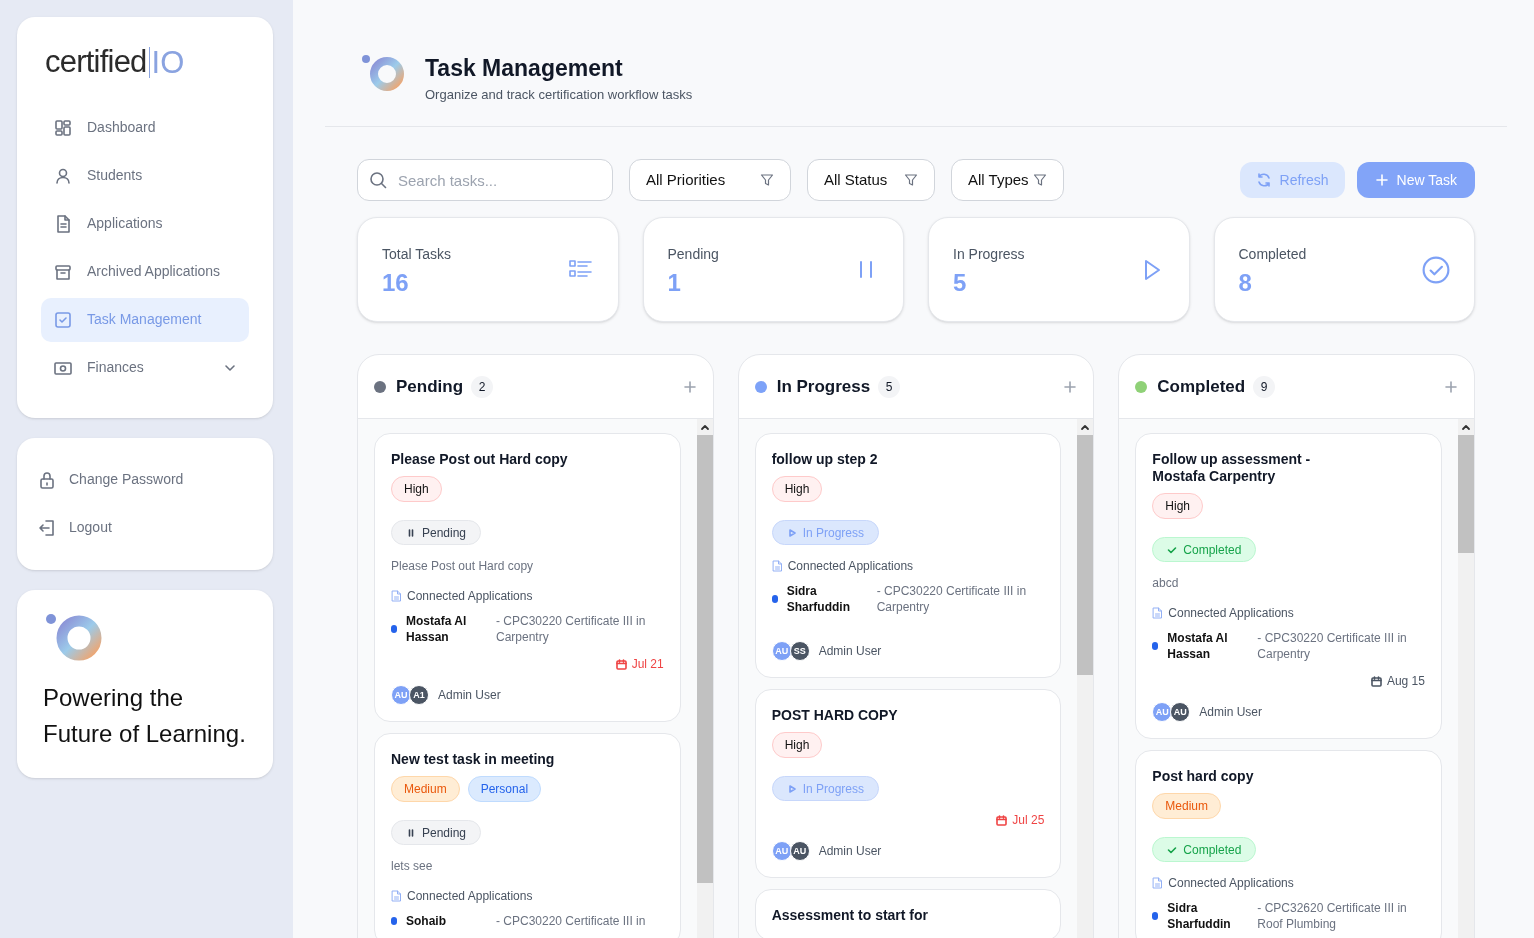 The image size is (1534, 938). I want to click on status-pill: Completed, so click(1204, 850).